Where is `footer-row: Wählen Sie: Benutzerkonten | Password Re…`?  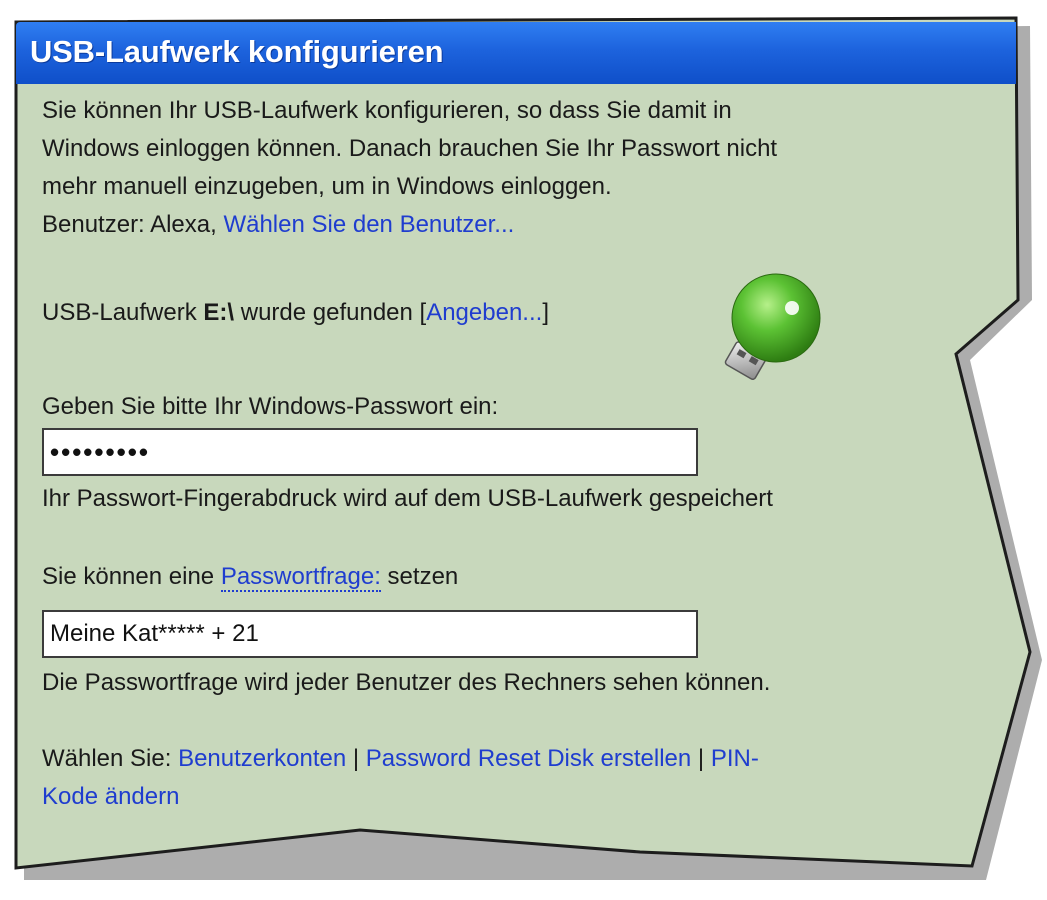
footer-row: Wählen Sie: Benutzerkonten | Password Re… is located at coordinates (400, 759).